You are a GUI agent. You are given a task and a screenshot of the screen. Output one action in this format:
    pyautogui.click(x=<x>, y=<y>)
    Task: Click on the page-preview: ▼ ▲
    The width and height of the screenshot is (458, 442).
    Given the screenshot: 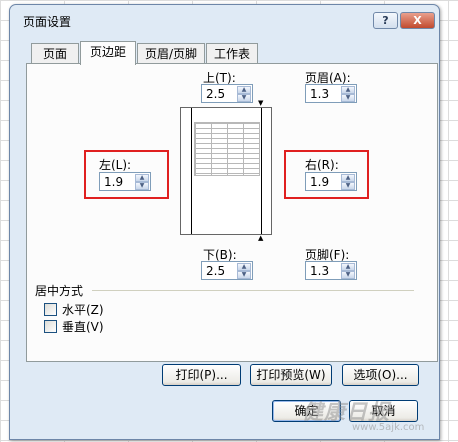 What is the action you would take?
    pyautogui.click(x=226, y=171)
    